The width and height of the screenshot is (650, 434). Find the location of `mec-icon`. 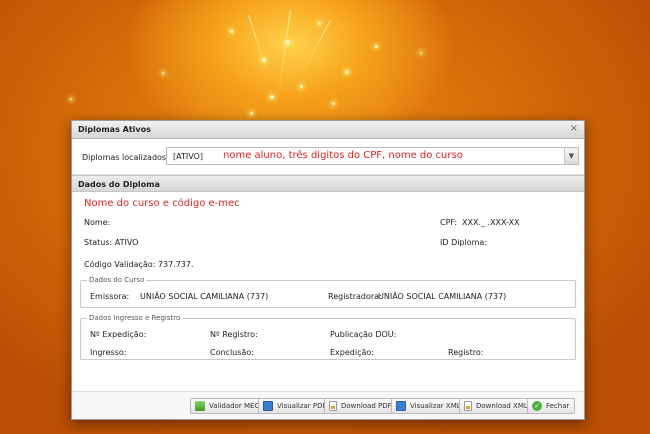

mec-icon is located at coordinates (200, 406).